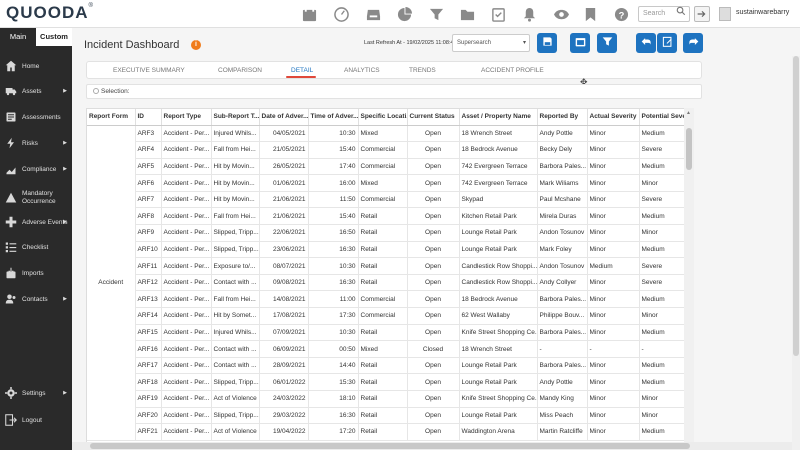  Describe the element at coordinates (689, 279) in the screenshot. I see `table-scrollbar: ▲` at that location.